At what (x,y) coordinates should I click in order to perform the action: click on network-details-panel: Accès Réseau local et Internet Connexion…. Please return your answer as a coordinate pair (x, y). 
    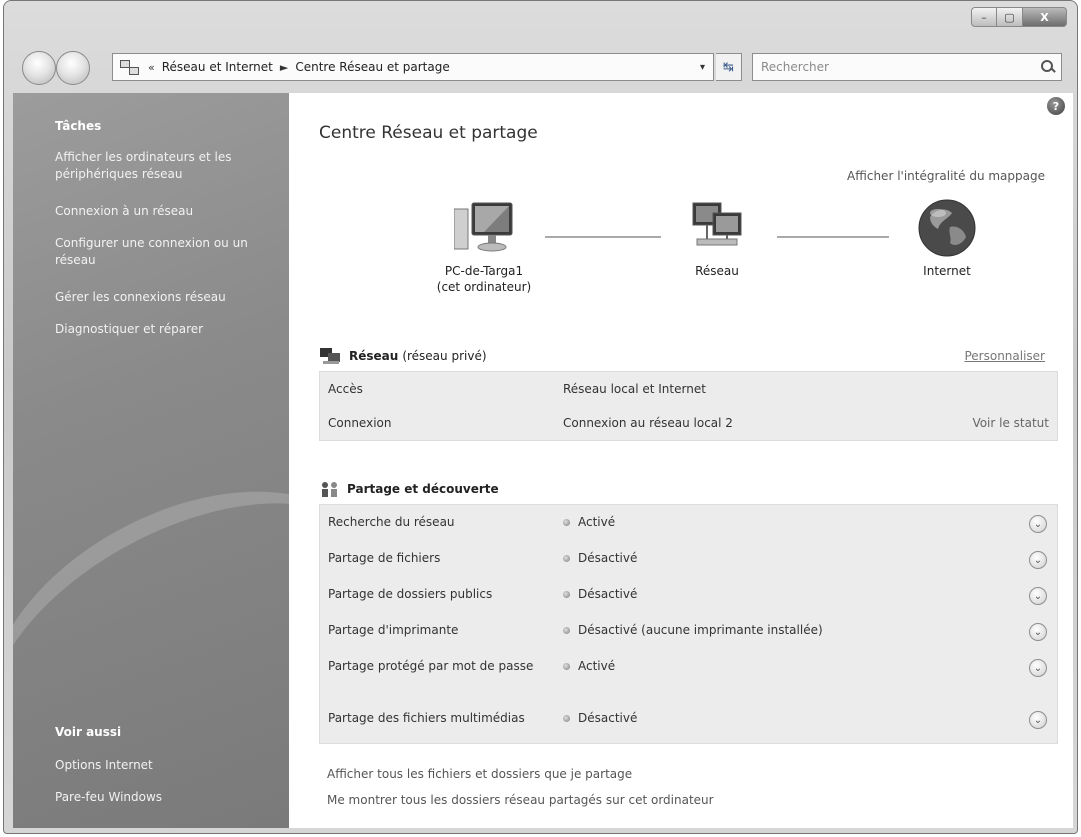
    Looking at the image, I should click on (688, 406).